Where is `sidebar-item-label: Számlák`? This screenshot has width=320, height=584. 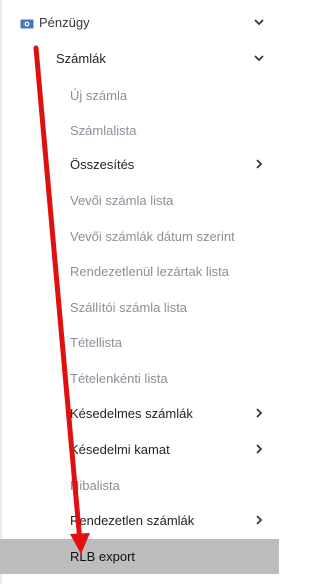
sidebar-item-label: Számlák is located at coordinates (81, 58).